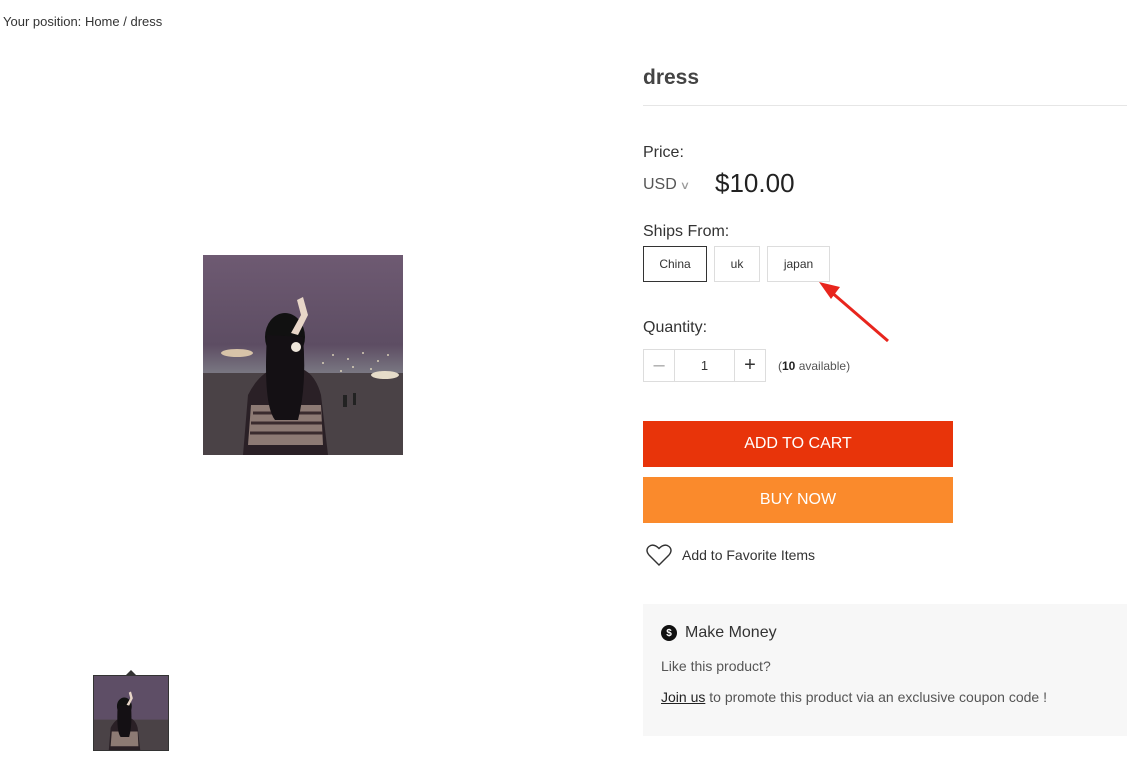 The image size is (1127, 767). Describe the element at coordinates (749, 365) in the screenshot. I see `plus-icon: +` at that location.